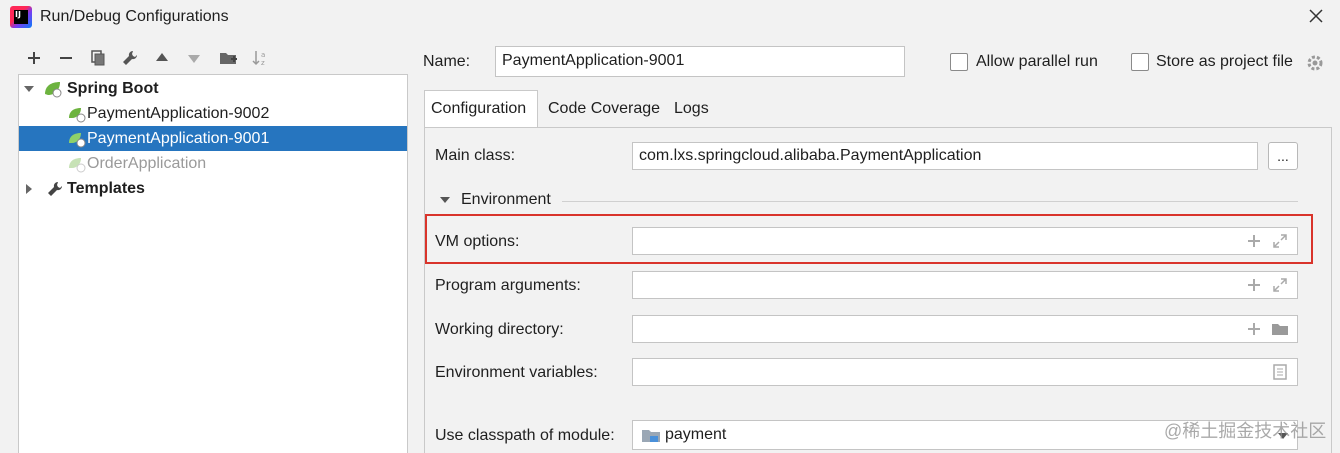  Describe the element at coordinates (1315, 63) in the screenshot. I see `gear-icon` at that location.